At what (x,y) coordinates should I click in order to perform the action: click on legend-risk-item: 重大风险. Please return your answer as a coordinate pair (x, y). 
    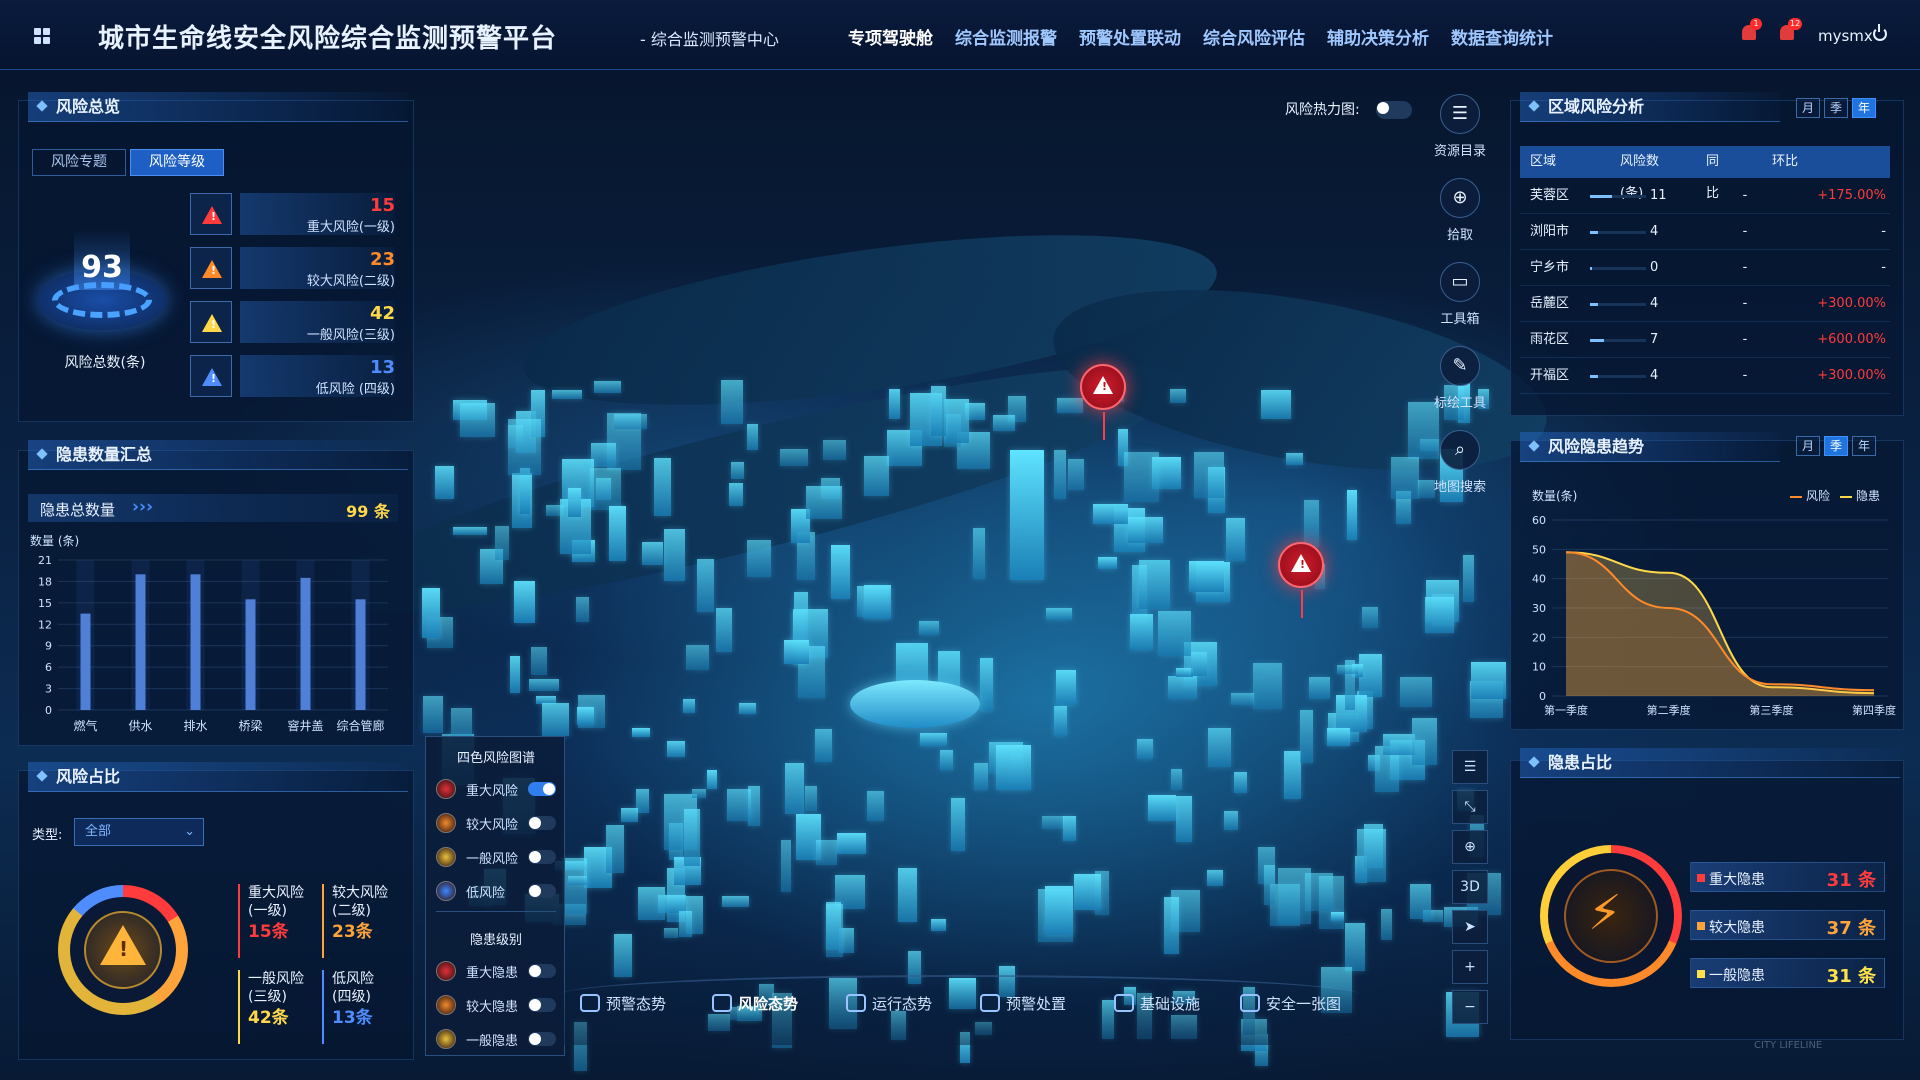
    Looking at the image, I should click on (500, 789).